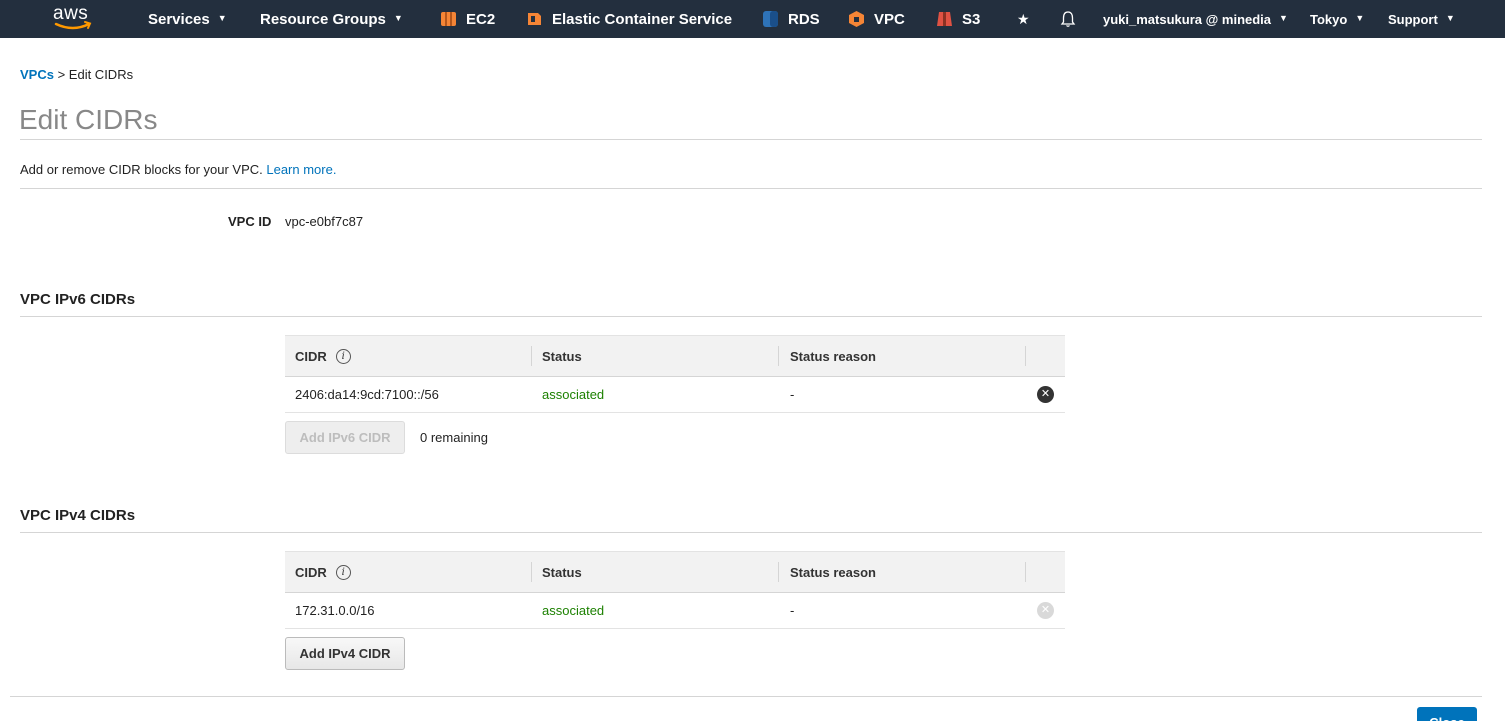  I want to click on add-ipv4-cidr-button: Add IPv4 CIDR, so click(345, 653).